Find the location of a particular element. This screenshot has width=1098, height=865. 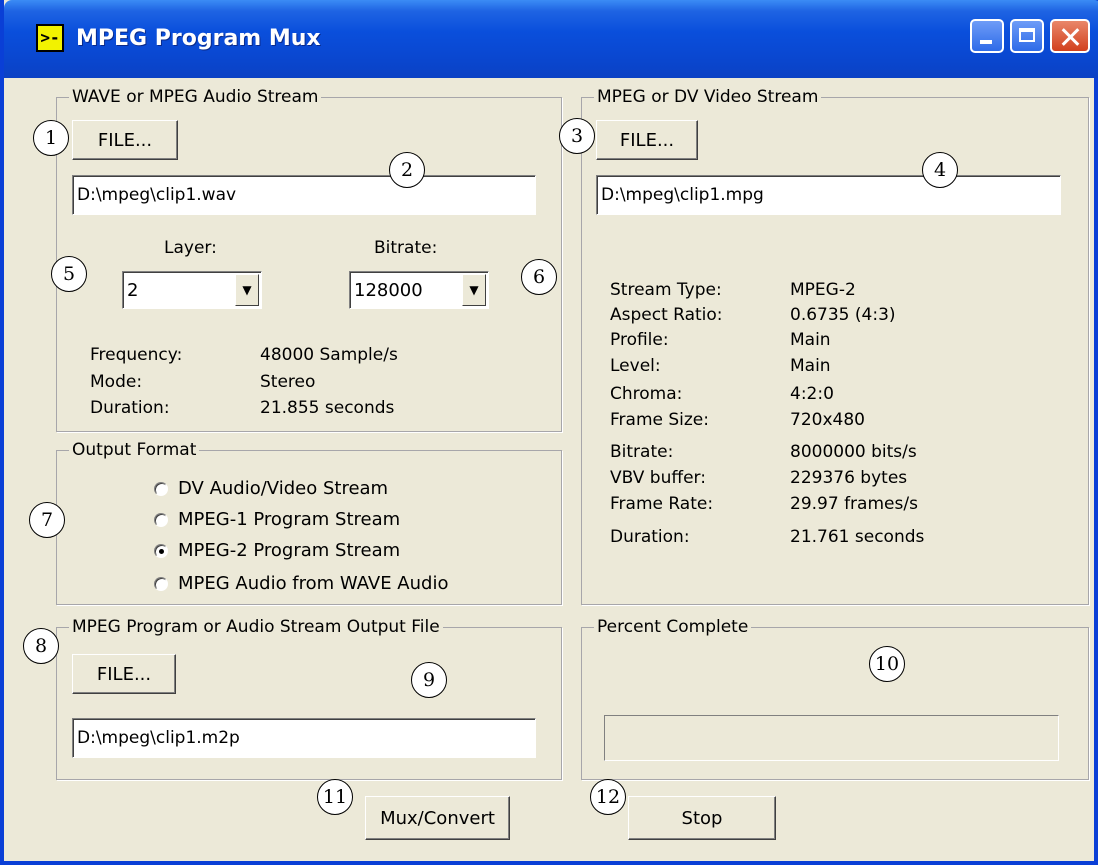

audio-info-label: Duration: is located at coordinates (130, 408).